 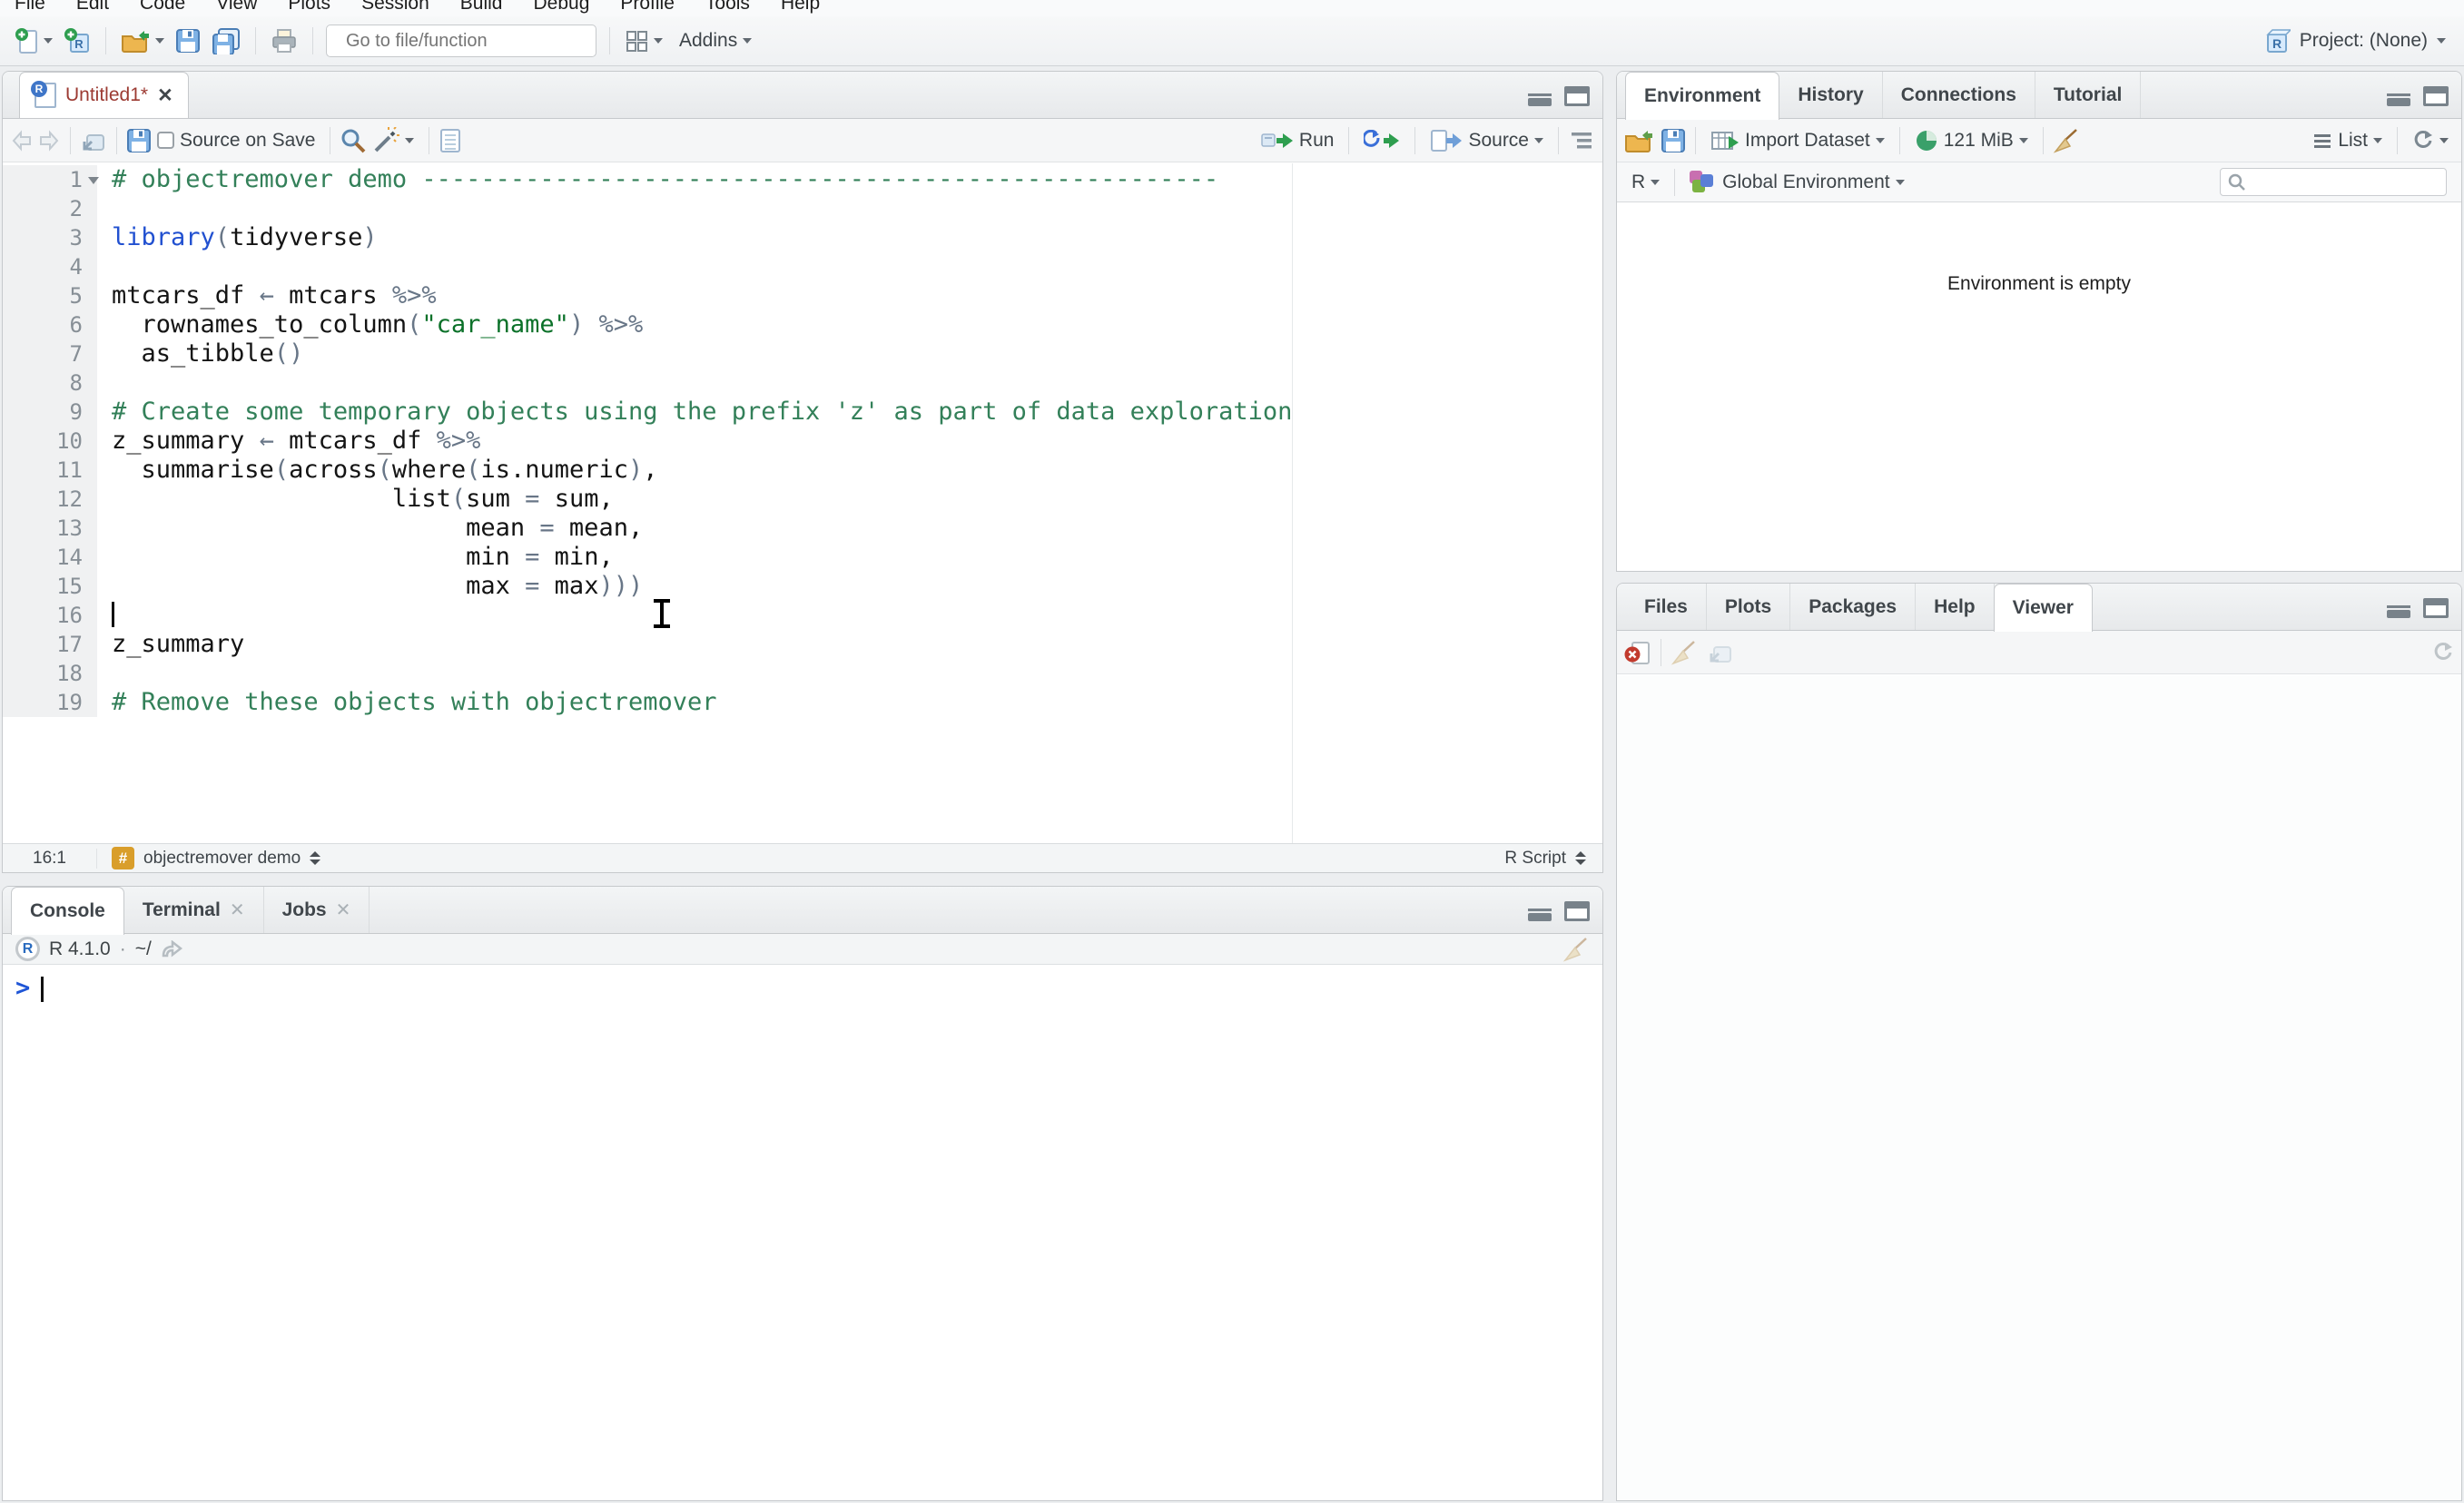 What do you see at coordinates (1645, 182) in the screenshot?
I see `language-selector: R` at bounding box center [1645, 182].